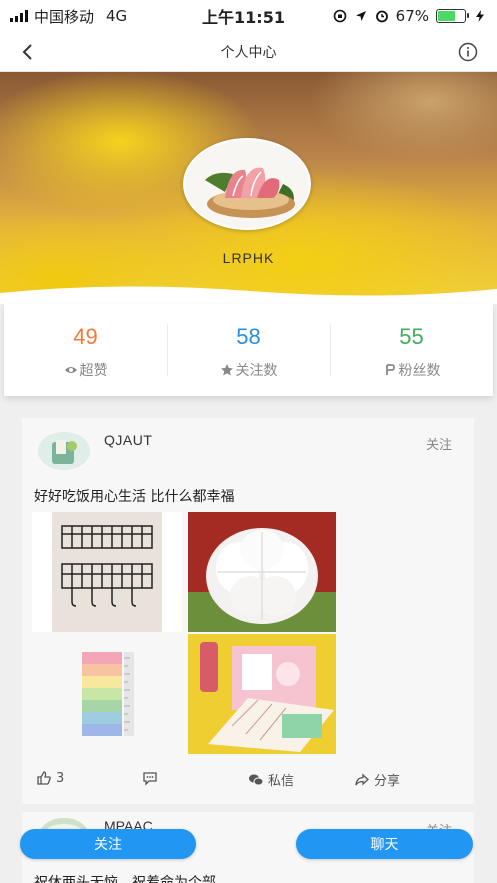 The image size is (497, 883). What do you see at coordinates (411, 350) in the screenshot?
I see `stat-fans: 55 粉丝数` at bounding box center [411, 350].